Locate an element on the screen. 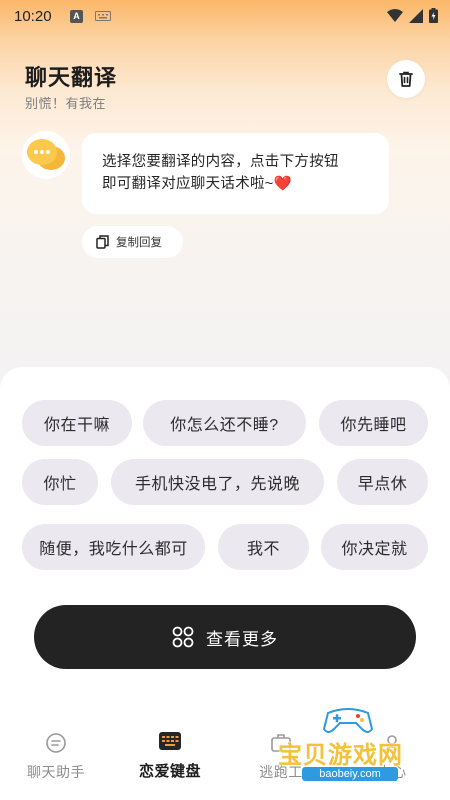 This screenshot has height=800, width=450. tab-love-keyboard: 恋爱键盘 is located at coordinates (170, 755).